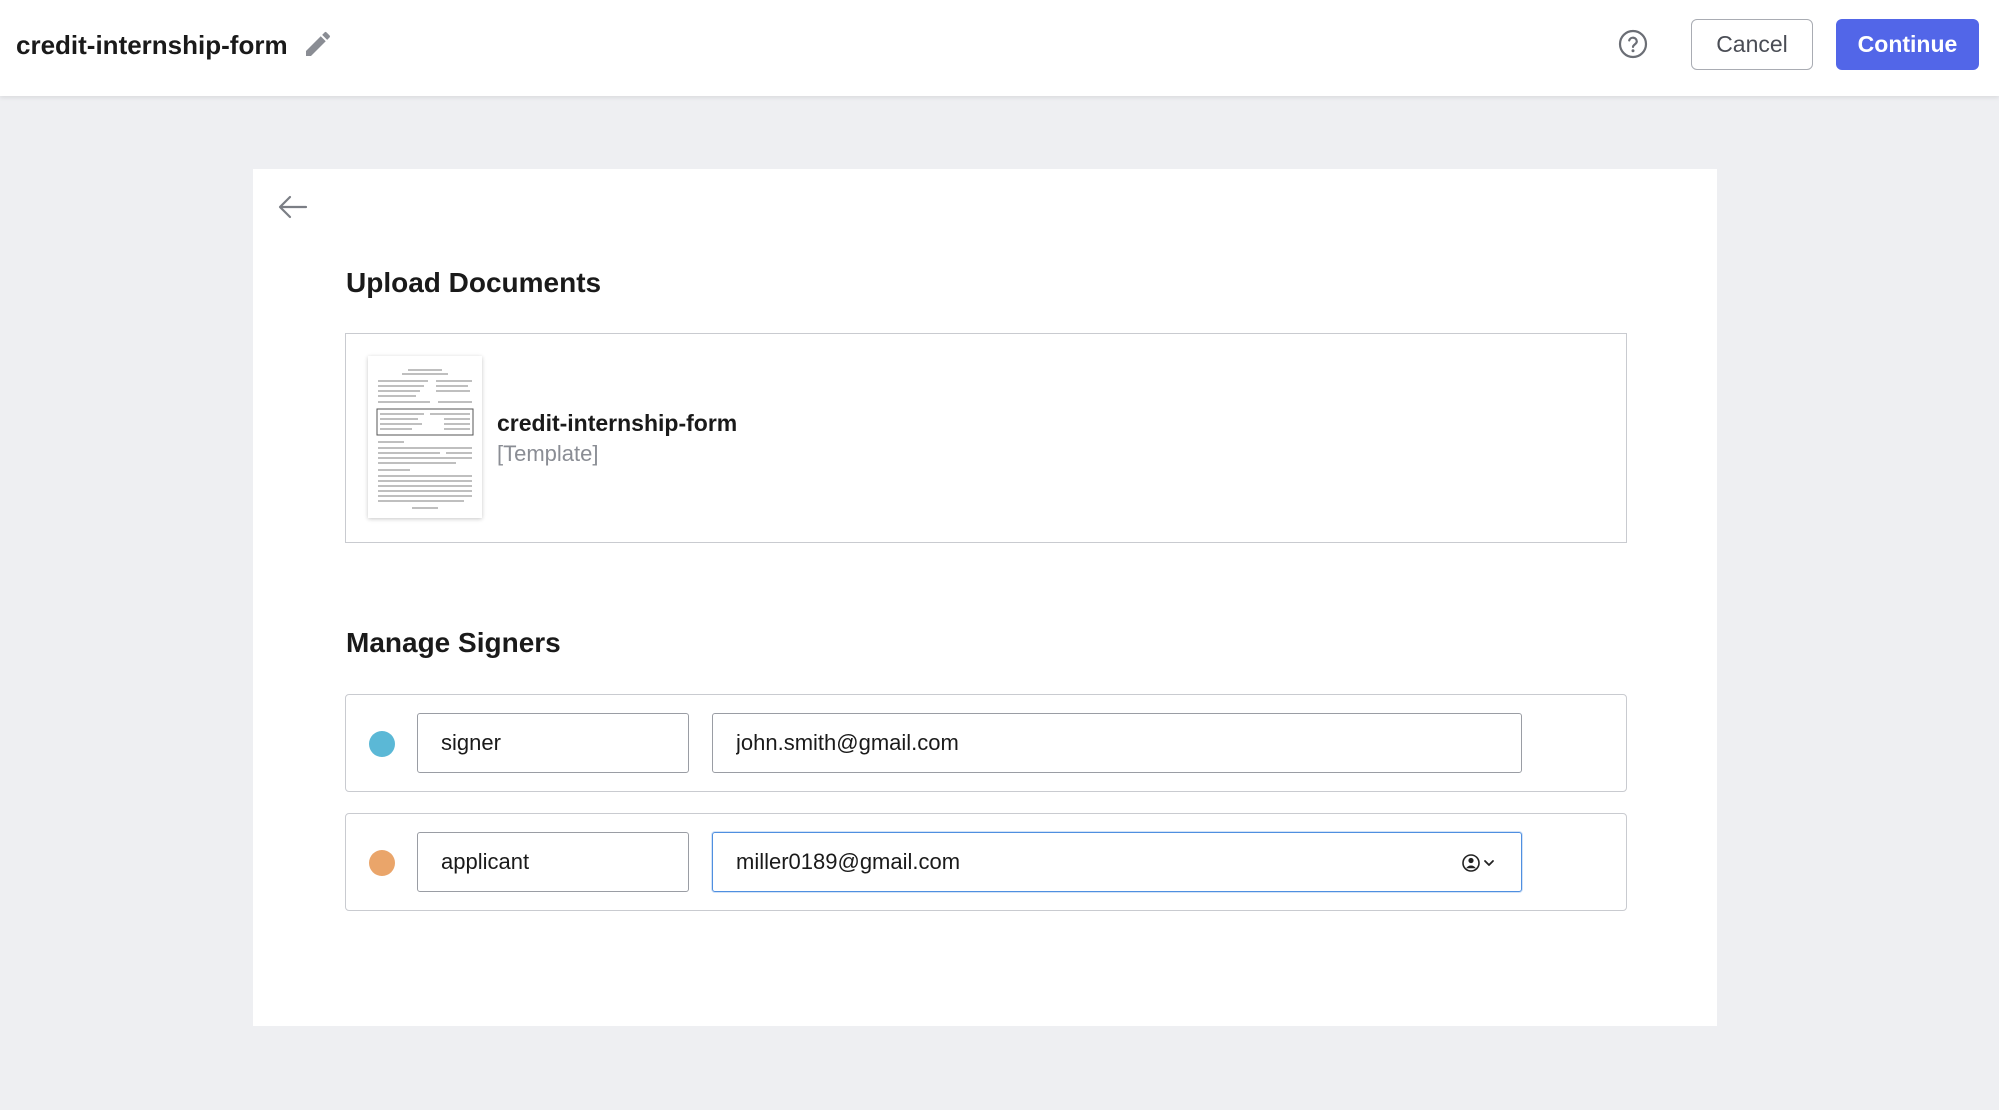 Image resolution: width=1999 pixels, height=1110 pixels. Describe the element at coordinates (617, 423) in the screenshot. I see `document-name: credit-internship-form` at that location.